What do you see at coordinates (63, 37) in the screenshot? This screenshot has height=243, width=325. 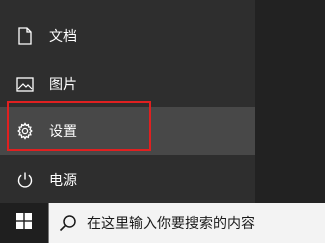 I see `start-menu-item-label: 文档` at bounding box center [63, 37].